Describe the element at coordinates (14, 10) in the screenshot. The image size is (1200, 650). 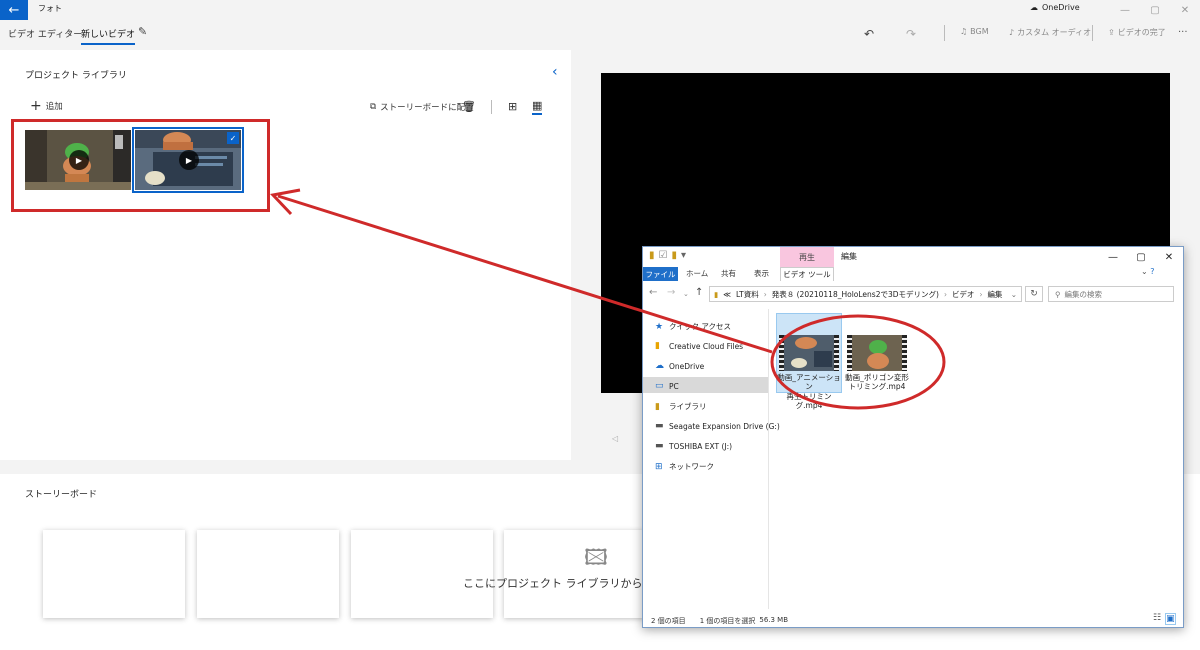
I see `back-button: ←` at that location.